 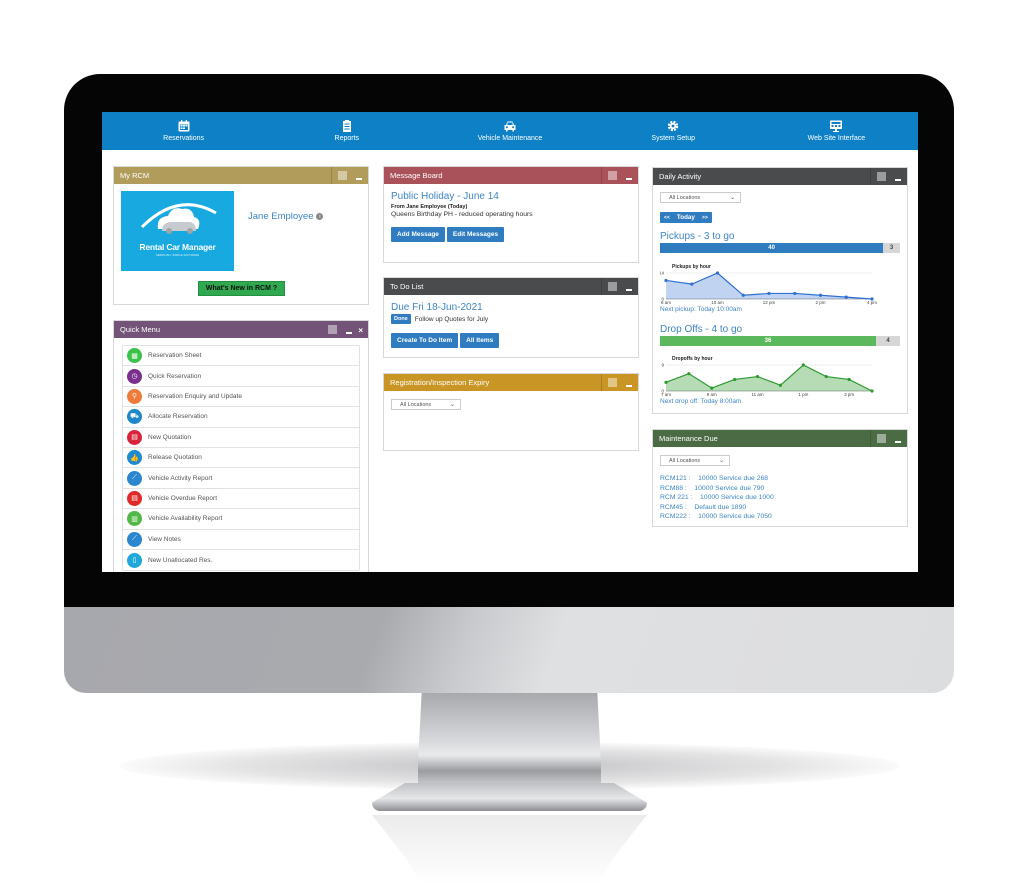 I want to click on x-tick-label: 12 pm, so click(x=769, y=302).